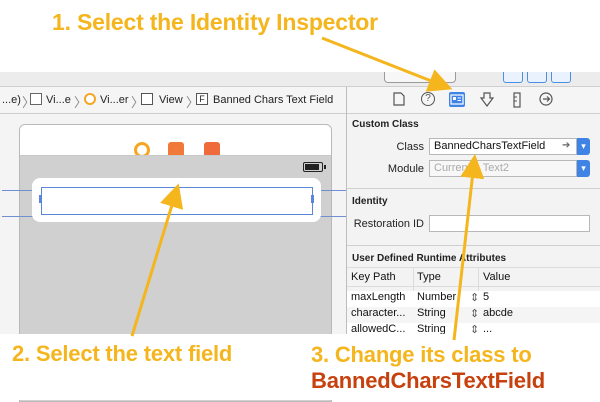 This screenshot has height=402, width=600. Describe the element at coordinates (421, 354) in the screenshot. I see `annotation-step-3-text: 3. Change its class to` at that location.